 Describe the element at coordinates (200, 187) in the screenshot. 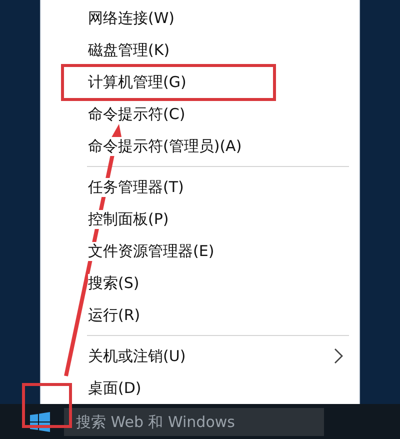

I see `menu-item: 任务管理器(T)` at that location.